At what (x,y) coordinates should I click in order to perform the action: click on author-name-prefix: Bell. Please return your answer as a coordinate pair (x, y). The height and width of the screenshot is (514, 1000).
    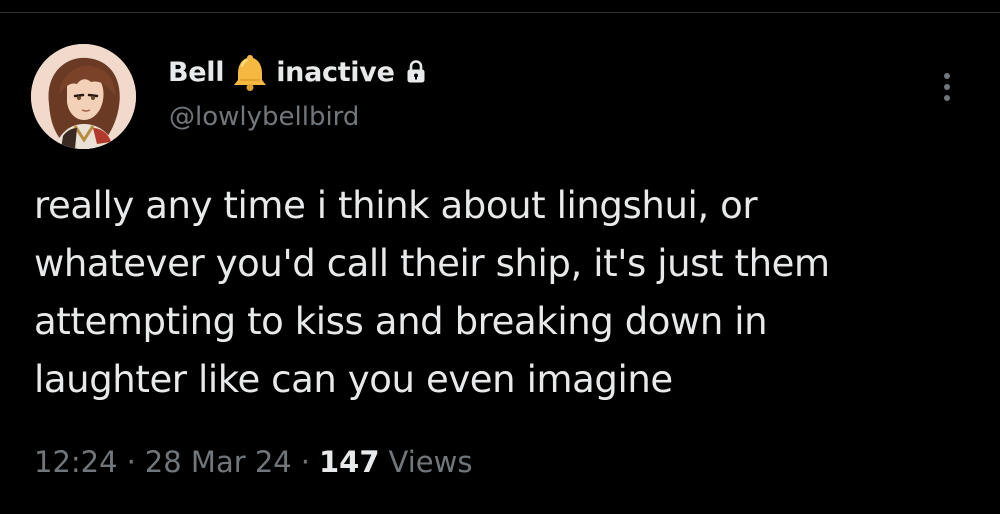
    Looking at the image, I should click on (196, 72).